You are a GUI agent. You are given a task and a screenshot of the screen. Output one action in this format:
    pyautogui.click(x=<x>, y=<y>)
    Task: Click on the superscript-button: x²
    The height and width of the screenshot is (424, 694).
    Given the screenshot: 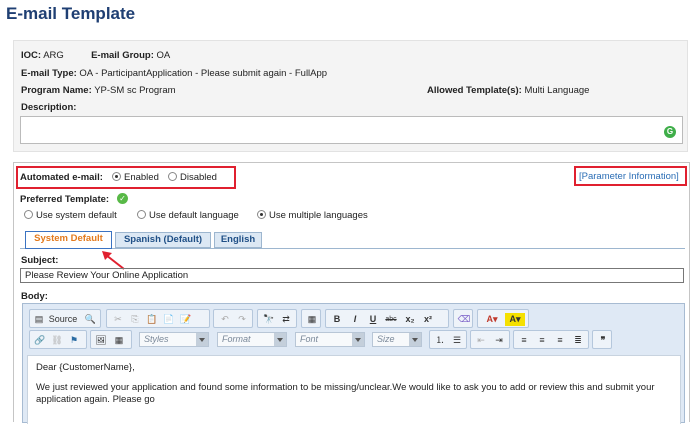 What is the action you would take?
    pyautogui.click(x=428, y=319)
    